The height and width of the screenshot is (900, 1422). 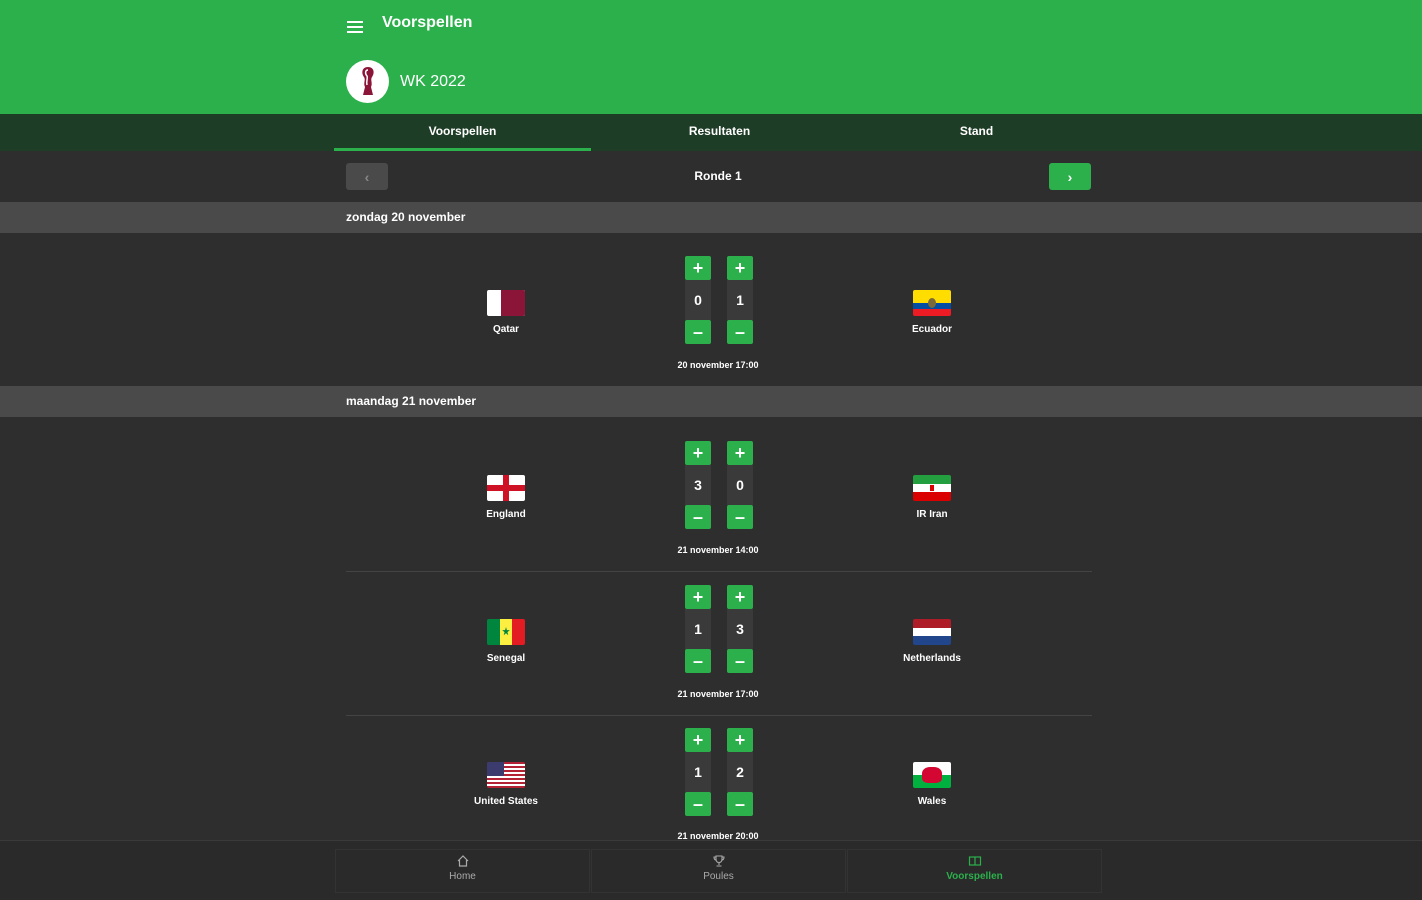 What do you see at coordinates (974, 861) in the screenshot?
I see `scoreboard-icon` at bounding box center [974, 861].